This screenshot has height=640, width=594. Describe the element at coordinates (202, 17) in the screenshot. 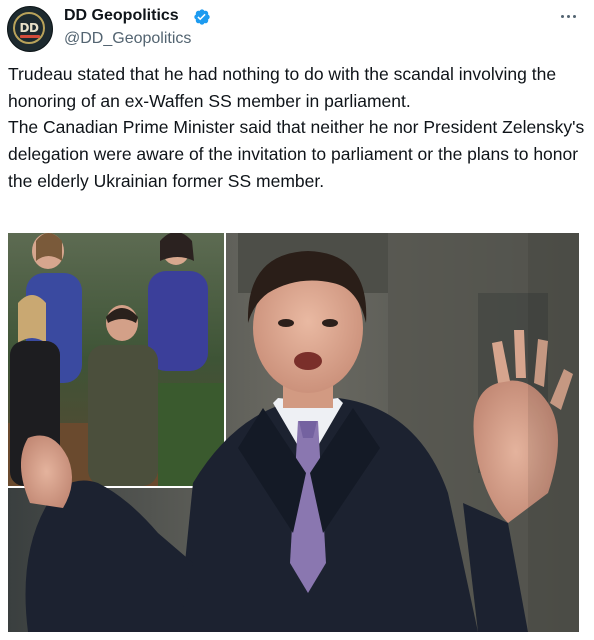

I see `verified-badge-icon` at that location.